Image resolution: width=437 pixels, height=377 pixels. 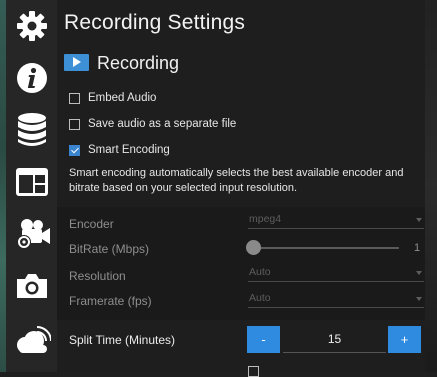 What do you see at coordinates (336, 273) in the screenshot?
I see `resolution-select: Auto` at bounding box center [336, 273].